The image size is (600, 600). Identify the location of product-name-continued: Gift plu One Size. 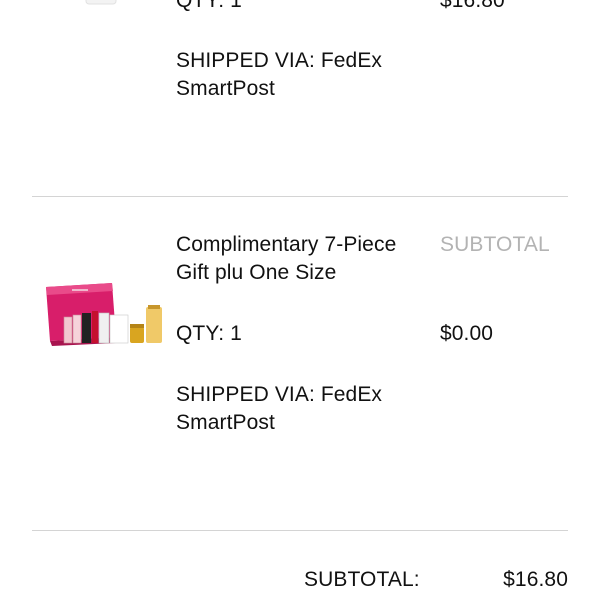
(256, 272).